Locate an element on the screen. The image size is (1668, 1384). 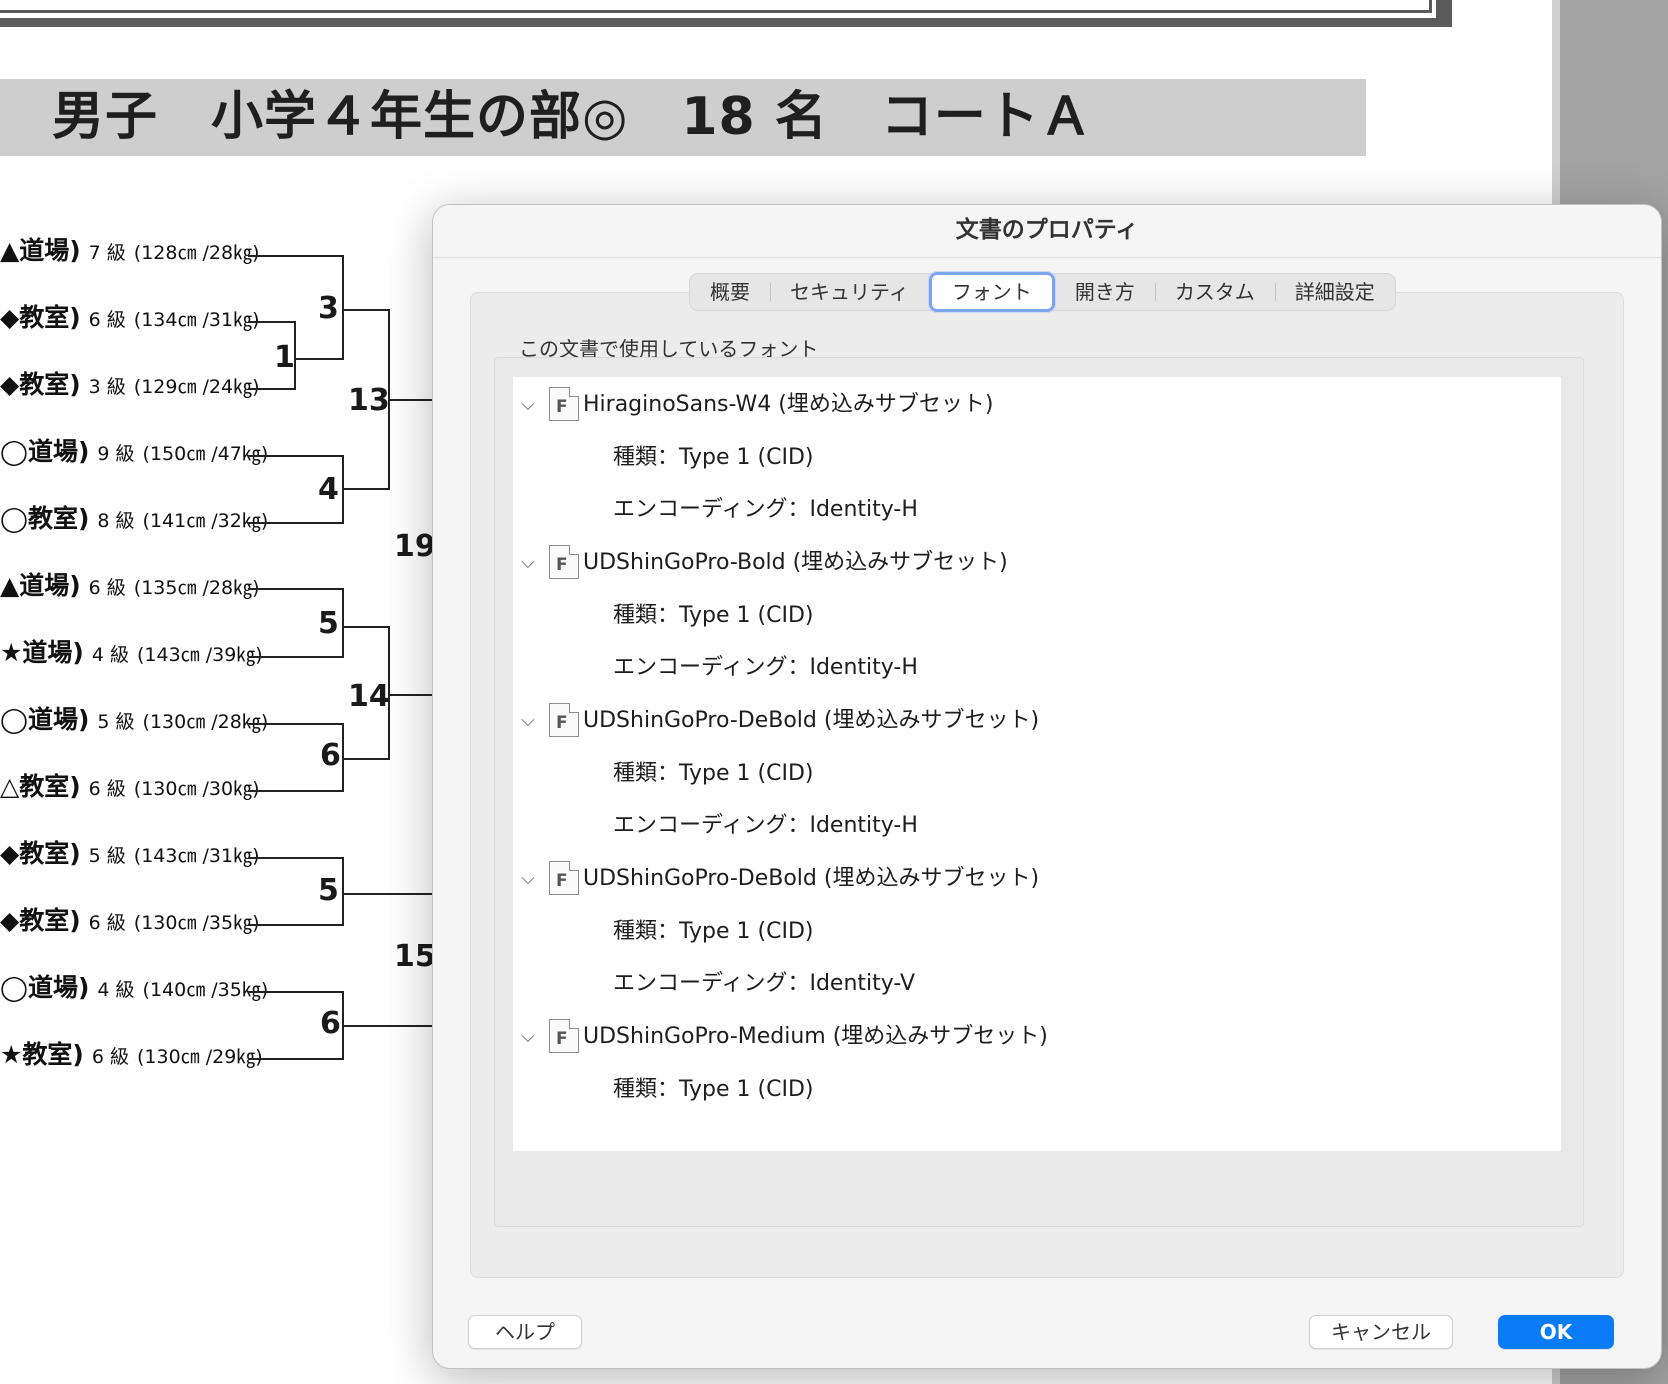
help-button: ヘルプ is located at coordinates (525, 1332).